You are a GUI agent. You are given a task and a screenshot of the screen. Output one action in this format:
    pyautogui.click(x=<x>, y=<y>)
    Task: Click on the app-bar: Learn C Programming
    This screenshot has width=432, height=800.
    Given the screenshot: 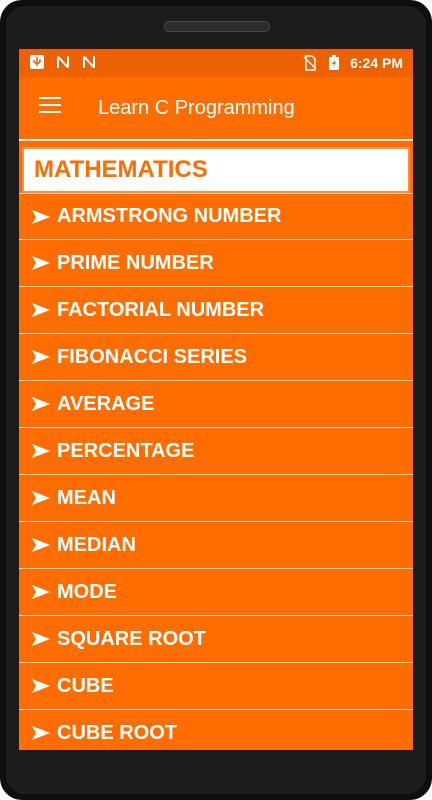 What is the action you would take?
    pyautogui.click(x=216, y=108)
    